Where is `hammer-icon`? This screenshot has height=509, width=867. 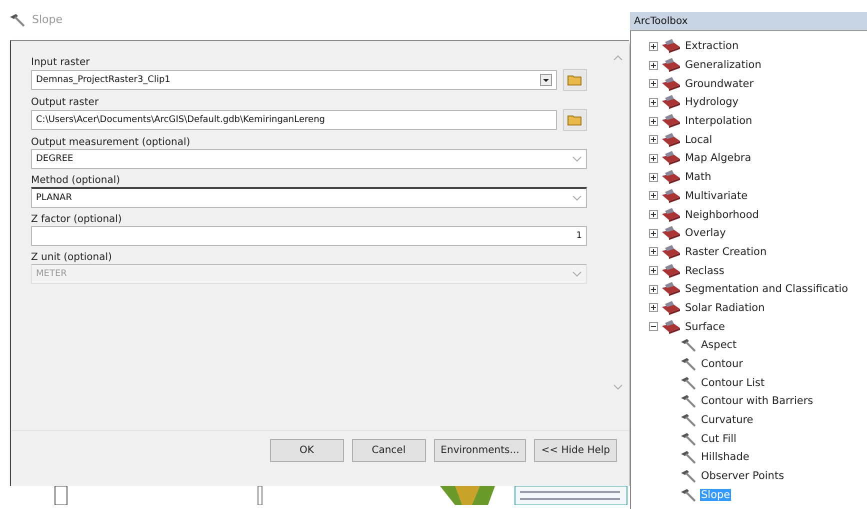
hammer-icon is located at coordinates (17, 19).